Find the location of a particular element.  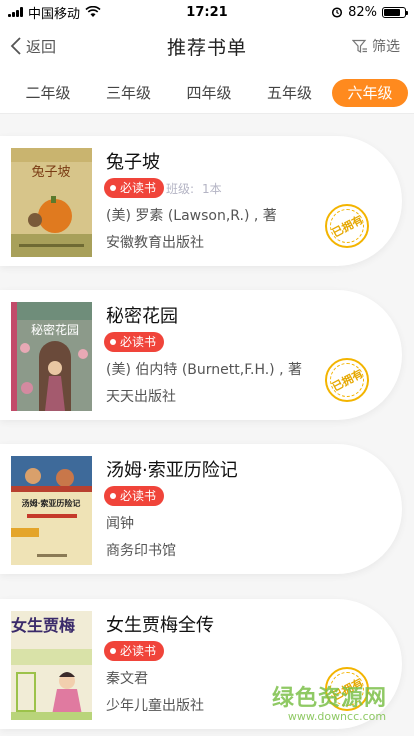

class-count-value: 1本 is located at coordinates (212, 189).